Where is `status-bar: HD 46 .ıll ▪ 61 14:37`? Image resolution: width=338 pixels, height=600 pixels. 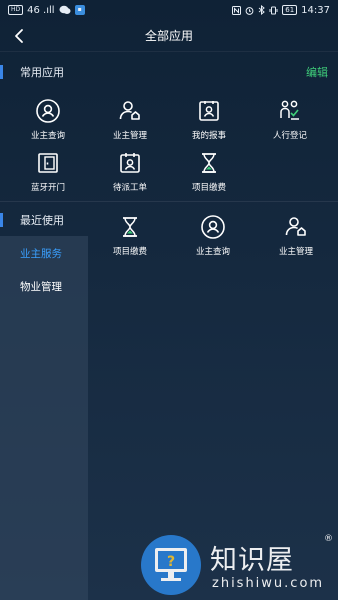
status-bar: HD 46 .ıll ▪ 61 14:37 is located at coordinates (169, 10).